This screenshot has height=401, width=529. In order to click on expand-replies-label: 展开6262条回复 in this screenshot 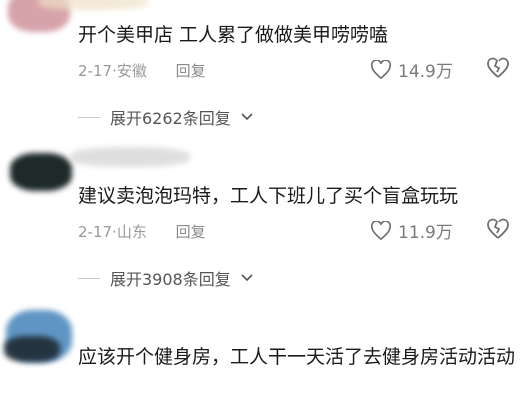, I will do `click(170, 118)`.